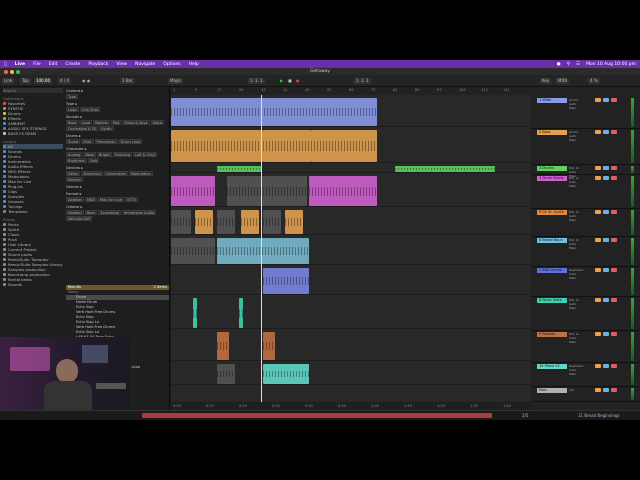 This screenshot has width=640, height=480. I want to click on playhead, so click(261, 248).